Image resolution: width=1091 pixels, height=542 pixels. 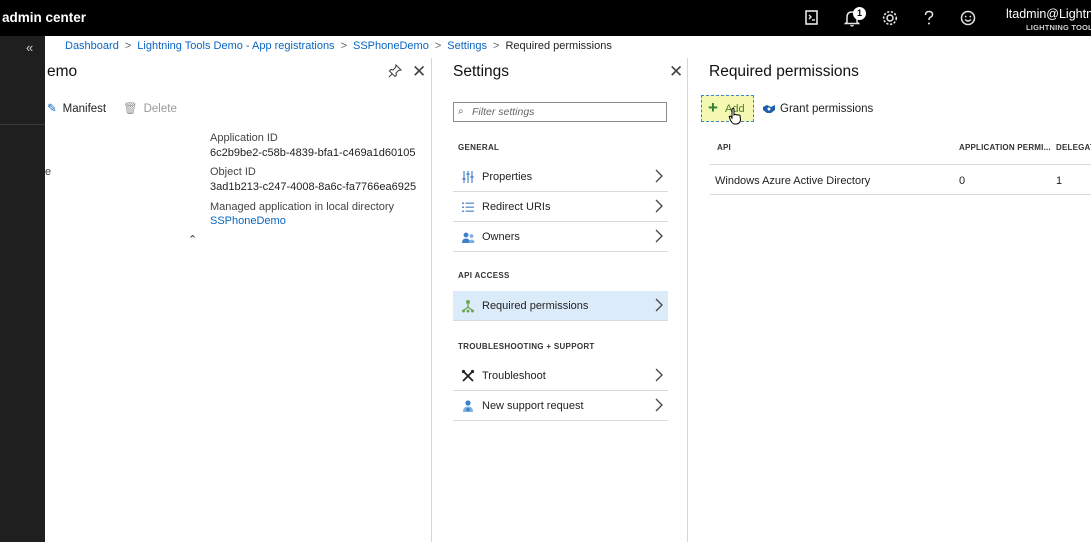 I want to click on left-nav: «, so click(x=22, y=289).